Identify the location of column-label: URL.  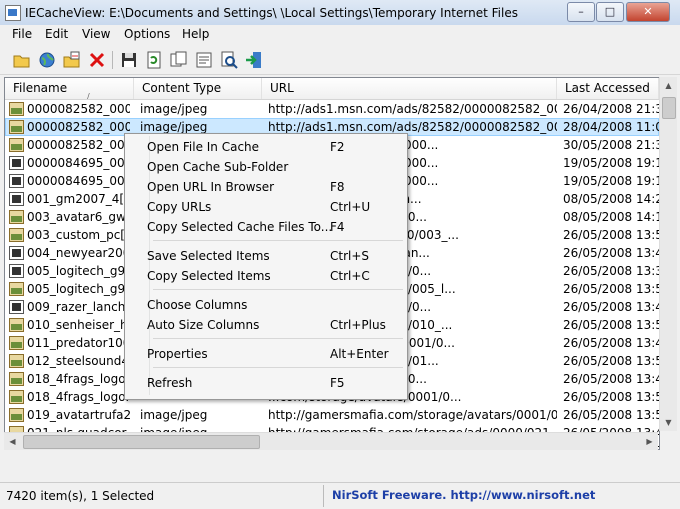
(282, 88).